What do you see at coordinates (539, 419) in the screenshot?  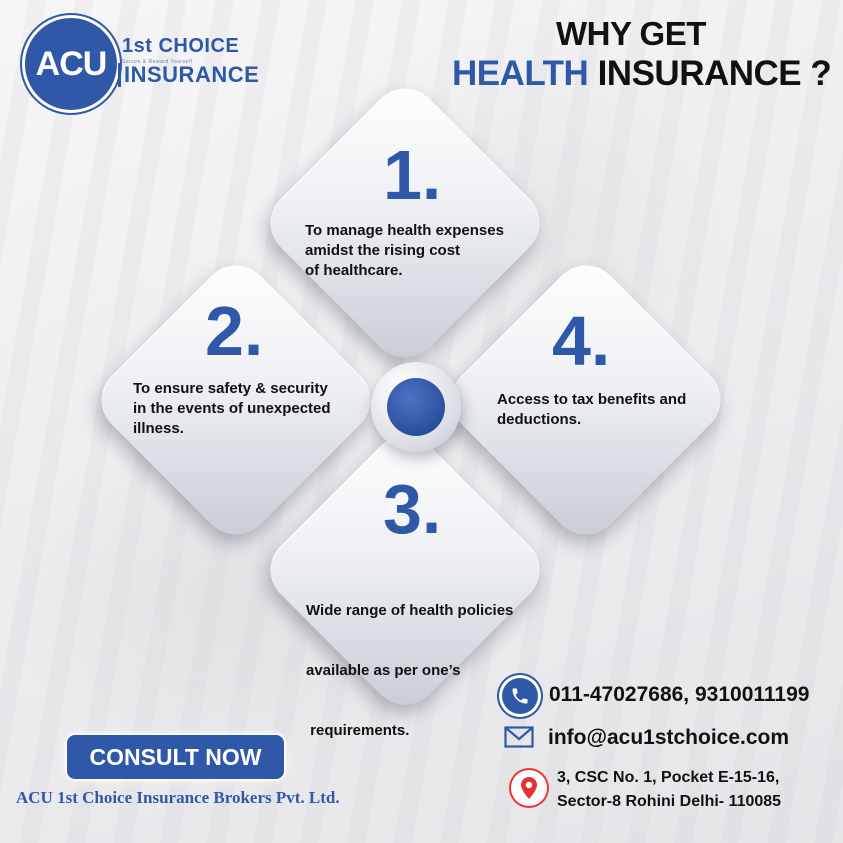 I see `reason-4-line2: deductions.` at bounding box center [539, 419].